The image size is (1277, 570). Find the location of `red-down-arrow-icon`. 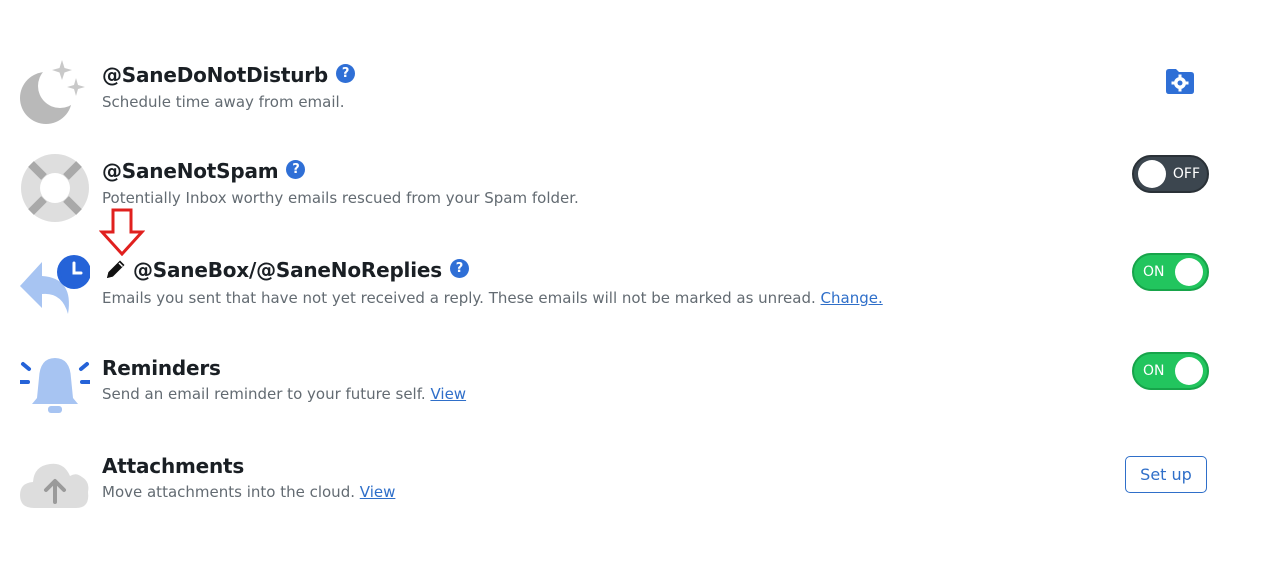

red-down-arrow-icon is located at coordinates (122, 232).